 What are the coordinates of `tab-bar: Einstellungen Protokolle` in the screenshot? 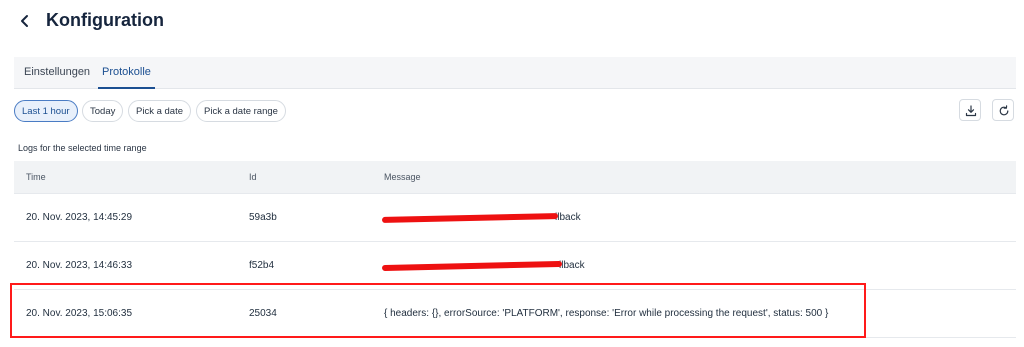 It's located at (515, 73).